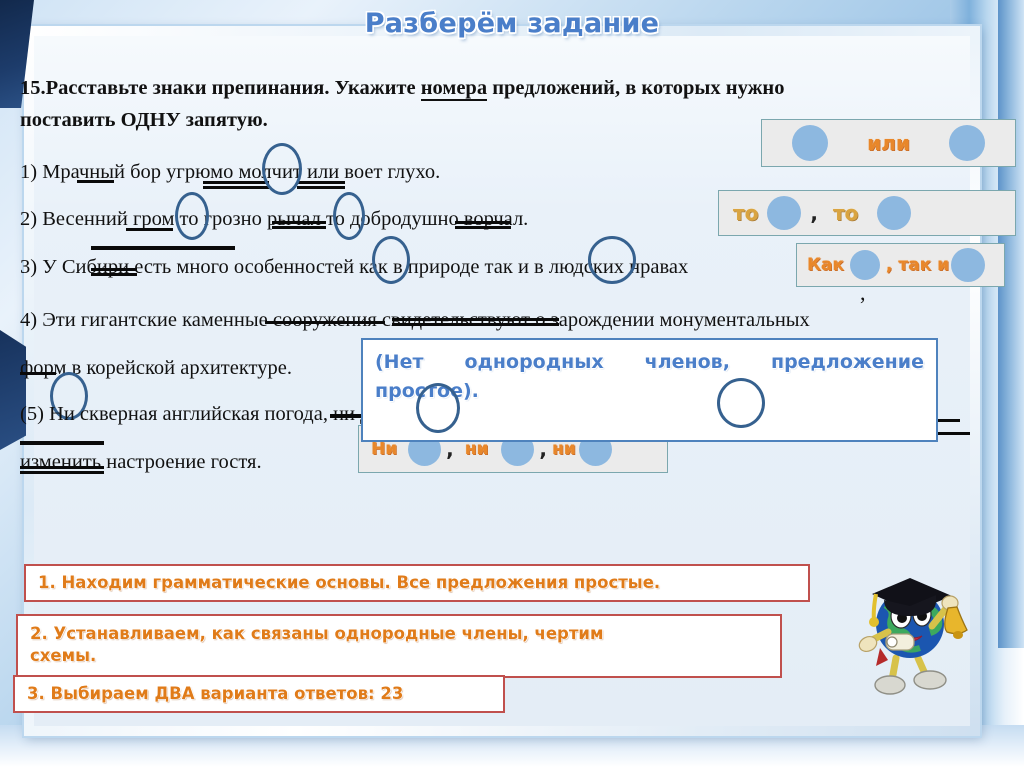 This screenshot has height=767, width=1024. I want to click on strikethrough-mark, so click(325, 322).